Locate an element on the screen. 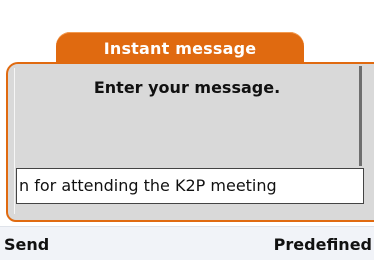  softkey-bar: Send Predefined is located at coordinates (187, 243).